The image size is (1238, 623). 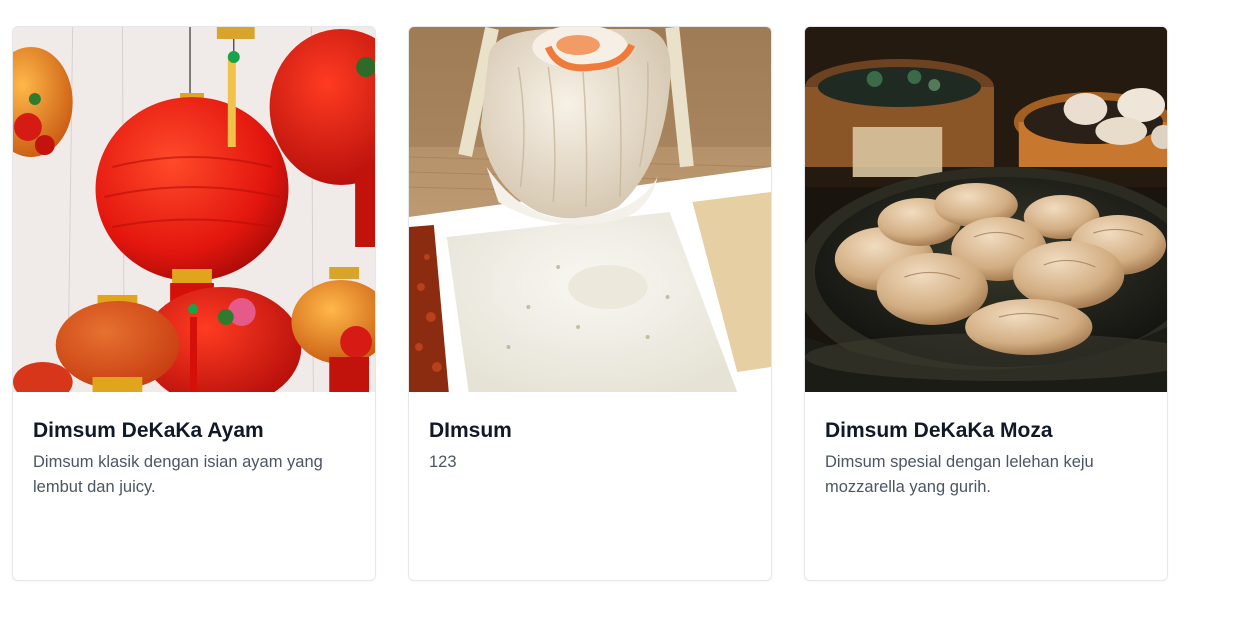 I want to click on card-body: DImsum 123, so click(x=590, y=443).